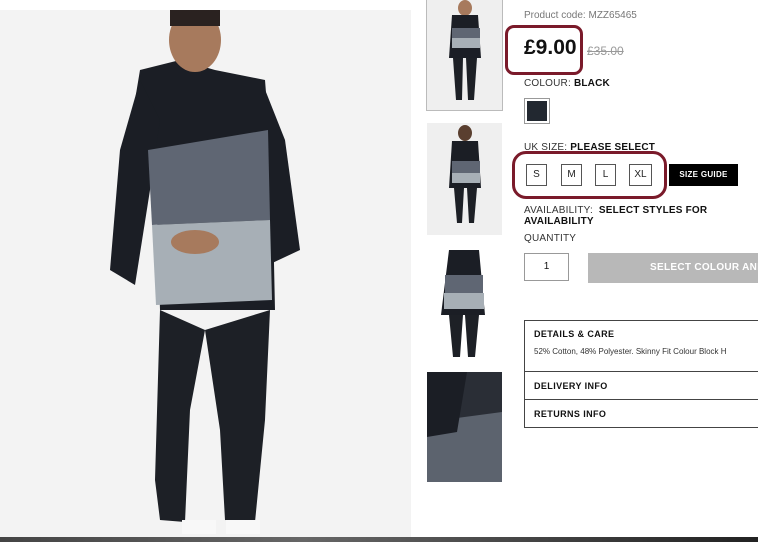  What do you see at coordinates (558, 210) in the screenshot?
I see `availability-label-text: AVAILABILITY:` at bounding box center [558, 210].